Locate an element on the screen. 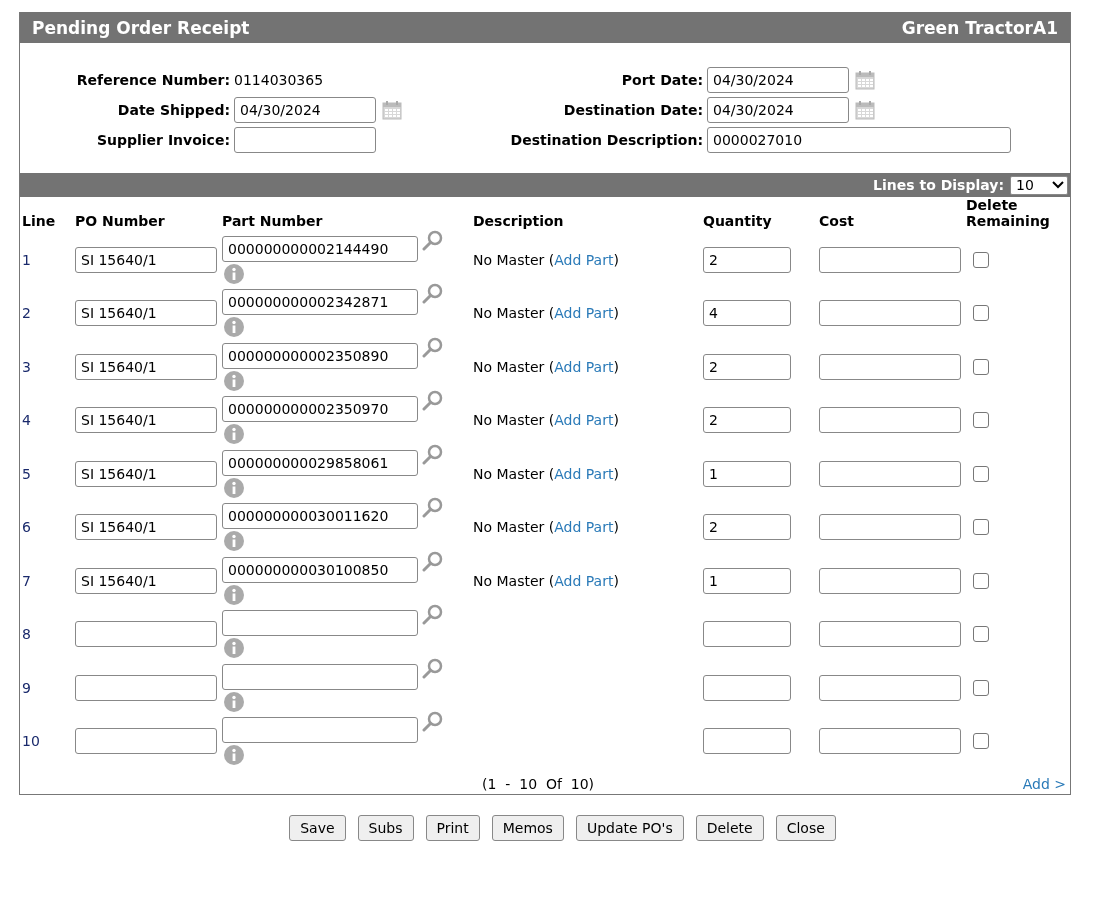 The width and height of the screenshot is (1105, 902). input-field: 000000000030100850 is located at coordinates (320, 569).